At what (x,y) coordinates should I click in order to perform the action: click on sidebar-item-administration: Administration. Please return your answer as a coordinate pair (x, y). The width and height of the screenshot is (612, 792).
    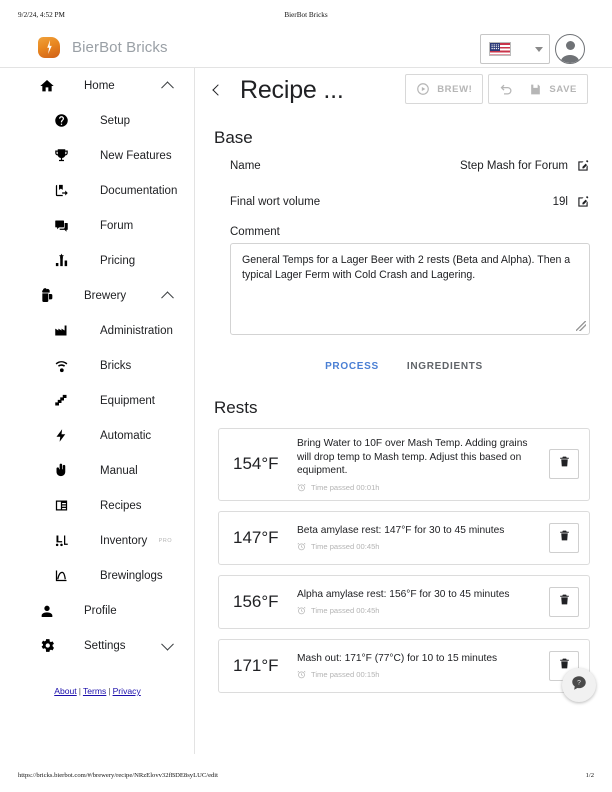
    Looking at the image, I should click on (97, 330).